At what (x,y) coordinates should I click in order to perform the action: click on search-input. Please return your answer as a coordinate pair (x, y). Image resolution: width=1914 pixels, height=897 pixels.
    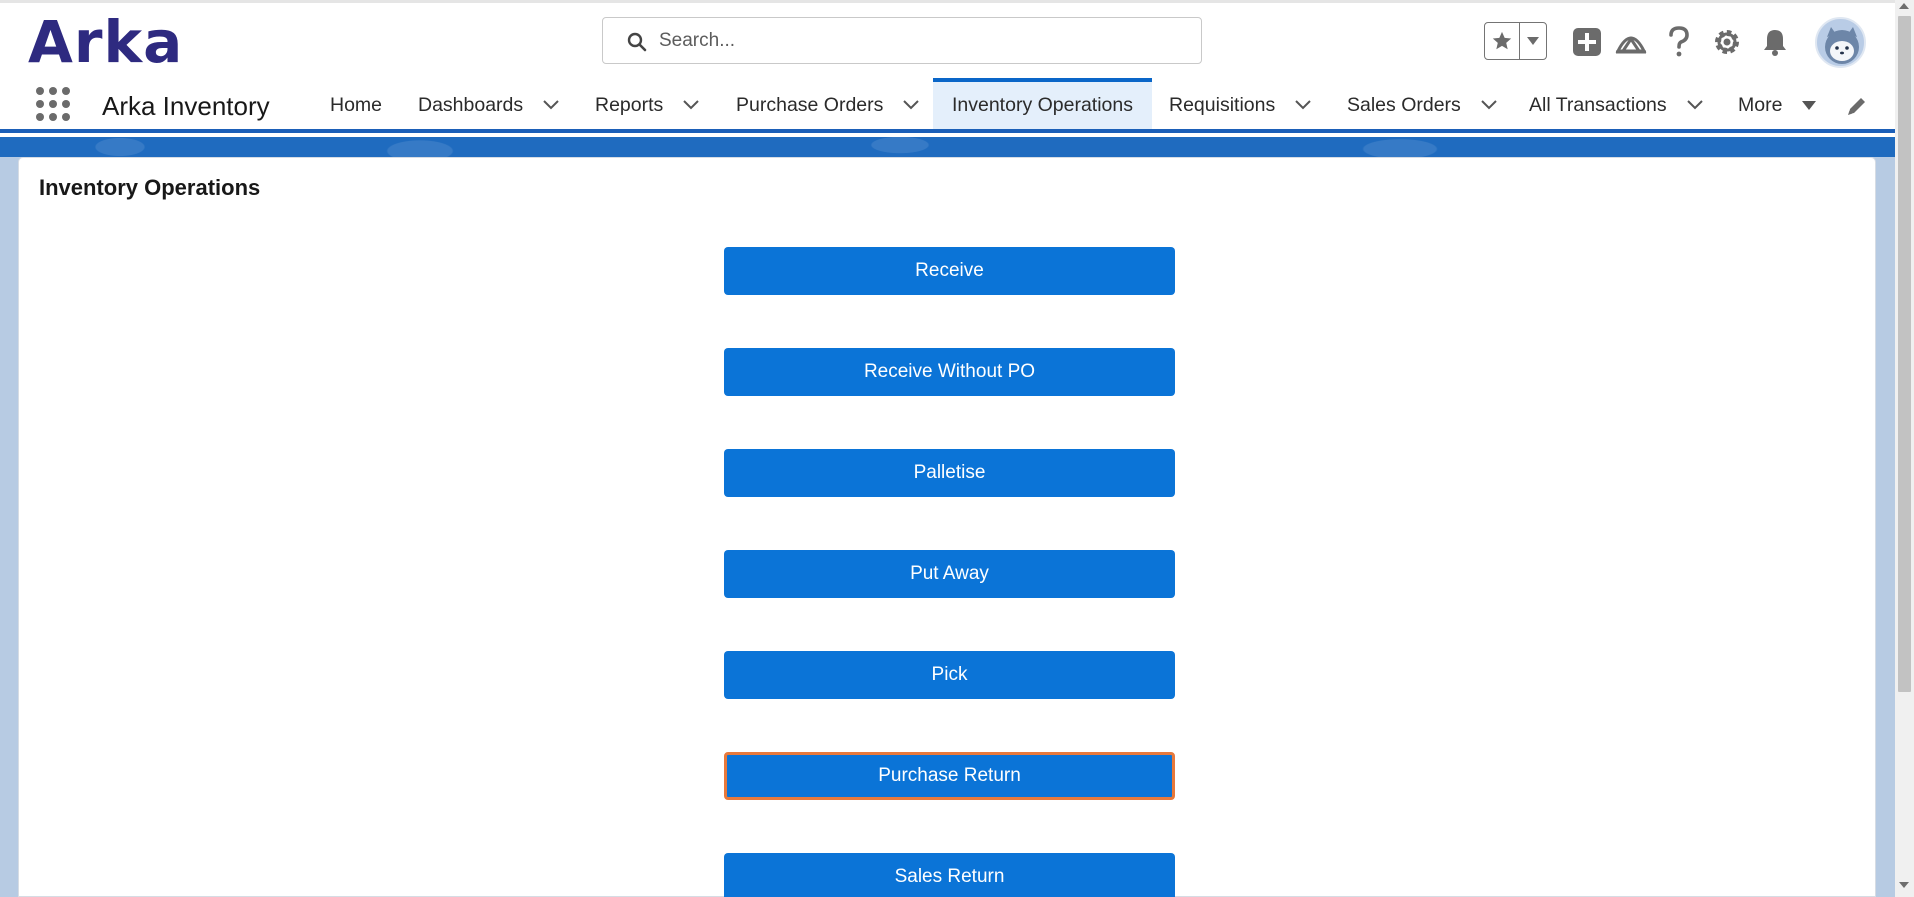
    Looking at the image, I should click on (919, 40).